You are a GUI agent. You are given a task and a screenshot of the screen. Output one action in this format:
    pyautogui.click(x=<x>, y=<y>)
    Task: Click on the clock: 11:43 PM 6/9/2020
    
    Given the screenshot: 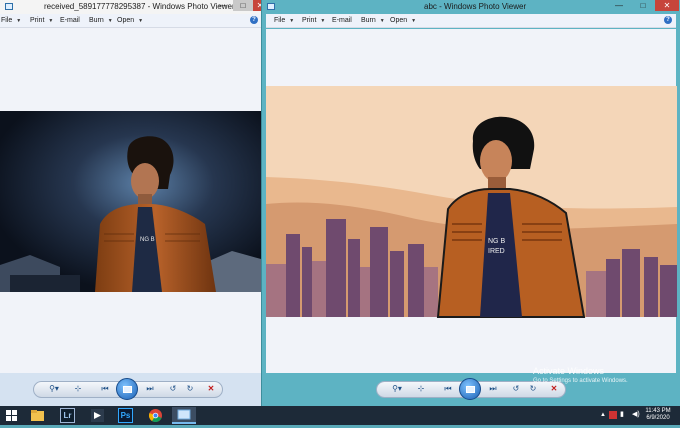 What is the action you would take?
    pyautogui.click(x=658, y=415)
    